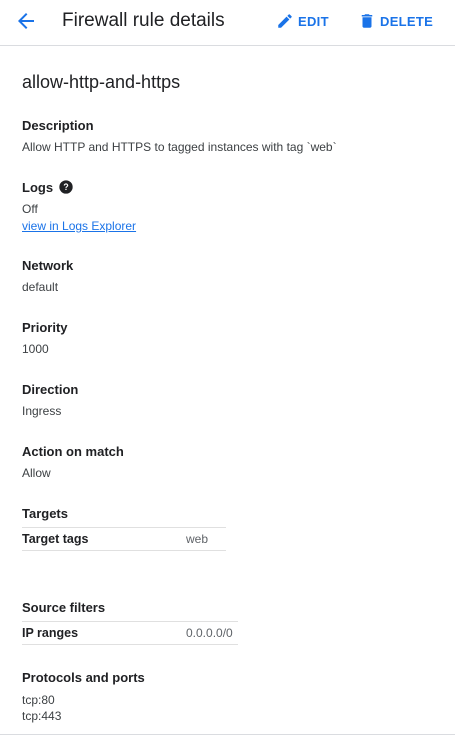 The width and height of the screenshot is (455, 737). What do you see at coordinates (30, 209) in the screenshot?
I see `logs-value: Off` at bounding box center [30, 209].